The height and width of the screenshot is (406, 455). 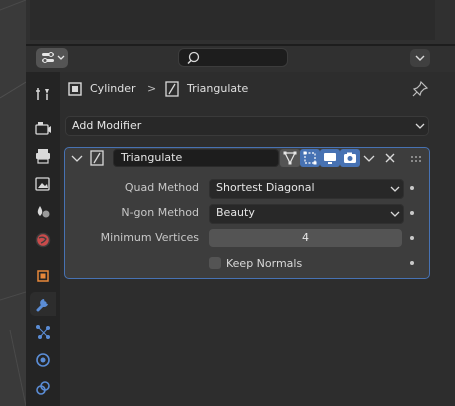 I want to click on tab-scene, so click(x=43, y=212).